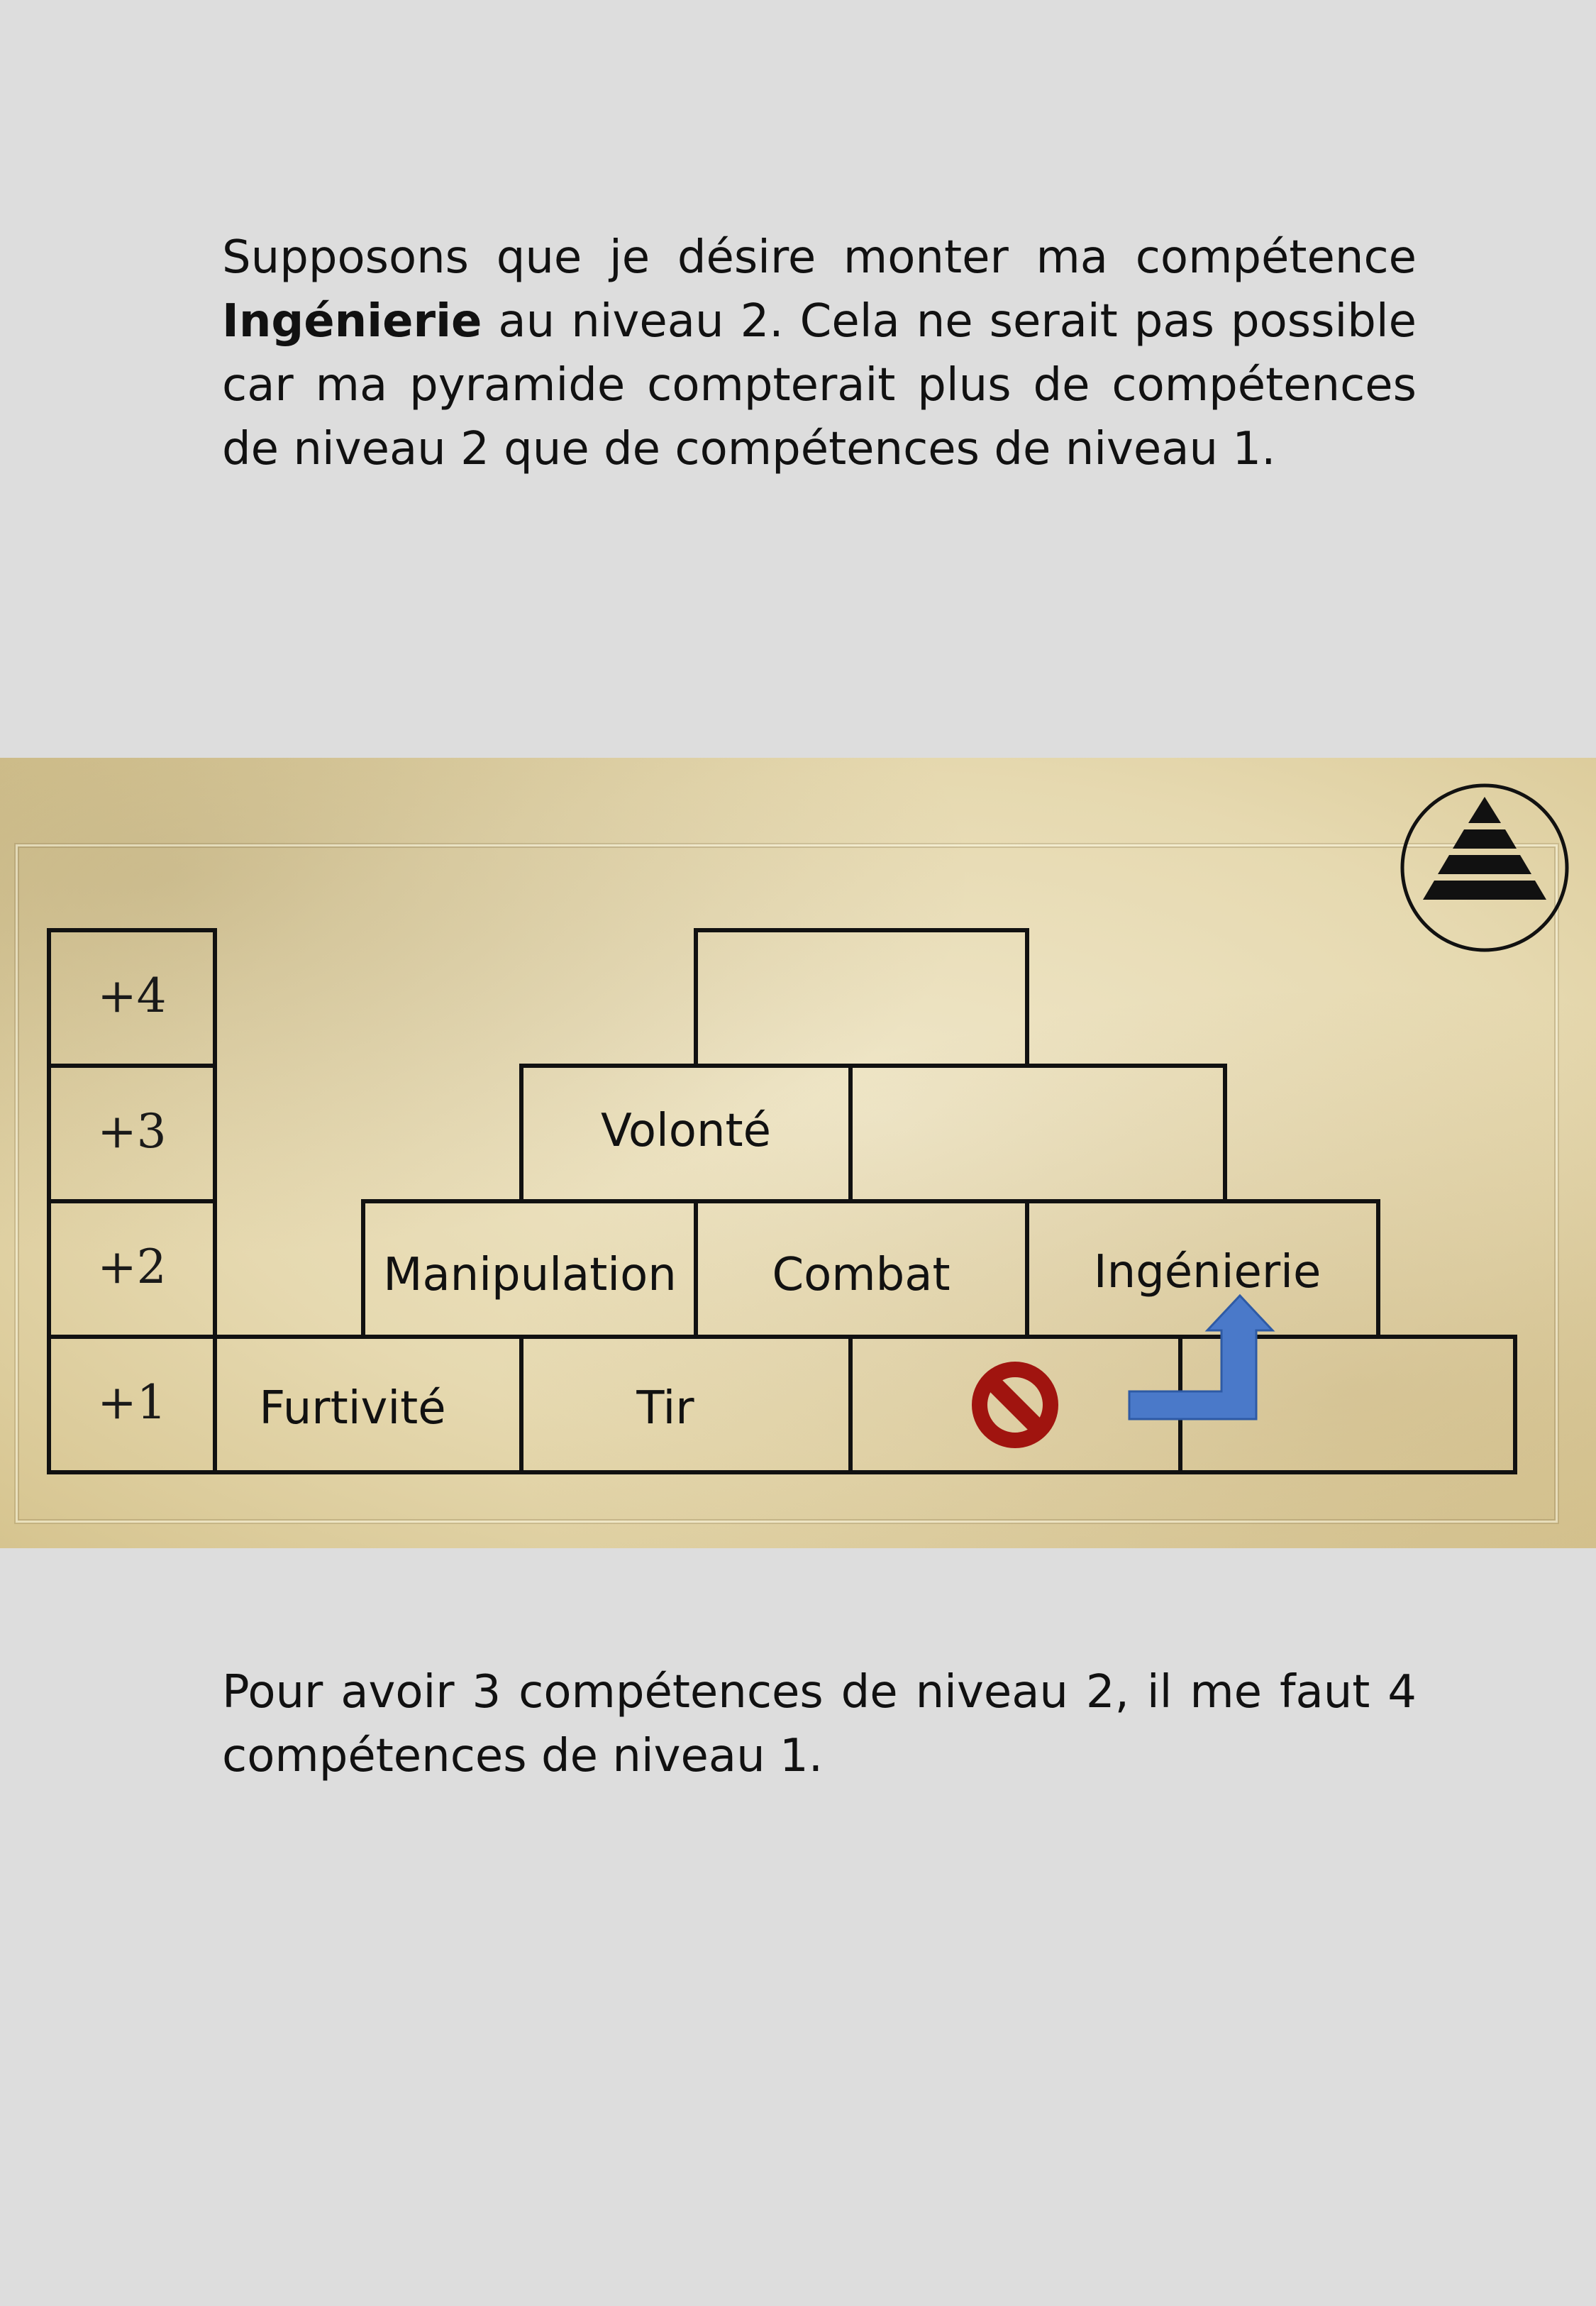 Image resolution: width=1596 pixels, height=2306 pixels. Describe the element at coordinates (352, 1409) in the screenshot. I see `skill-furtivite: Furtivité` at that location.